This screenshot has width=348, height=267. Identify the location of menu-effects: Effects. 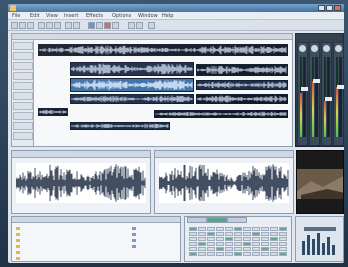
(94, 16).